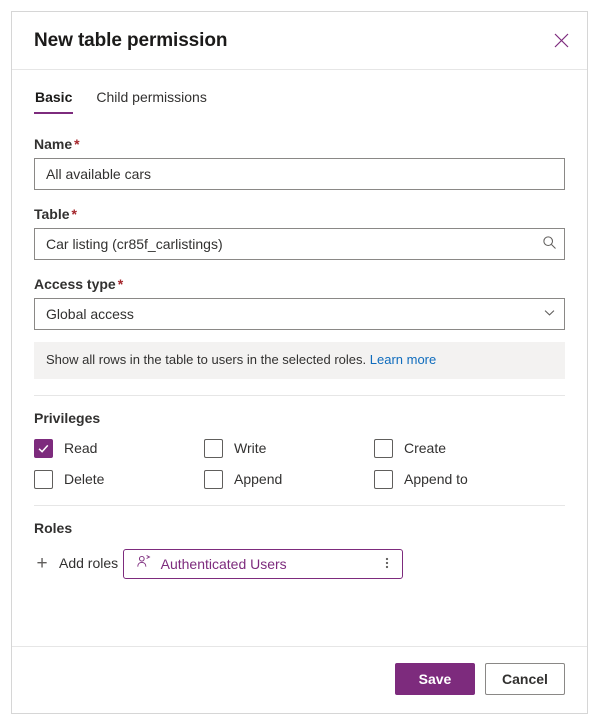 The height and width of the screenshot is (725, 599). I want to click on table-input, so click(299, 244).